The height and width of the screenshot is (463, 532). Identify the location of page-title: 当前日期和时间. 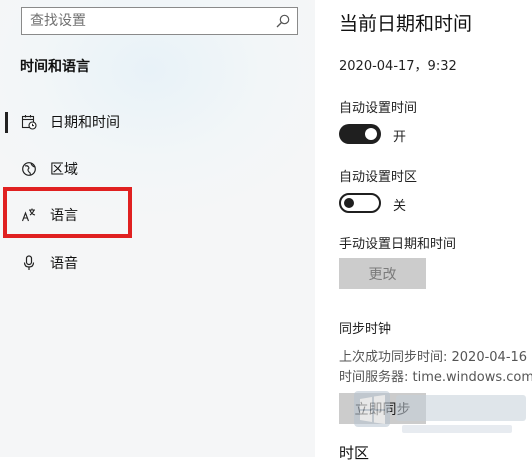
(406, 24).